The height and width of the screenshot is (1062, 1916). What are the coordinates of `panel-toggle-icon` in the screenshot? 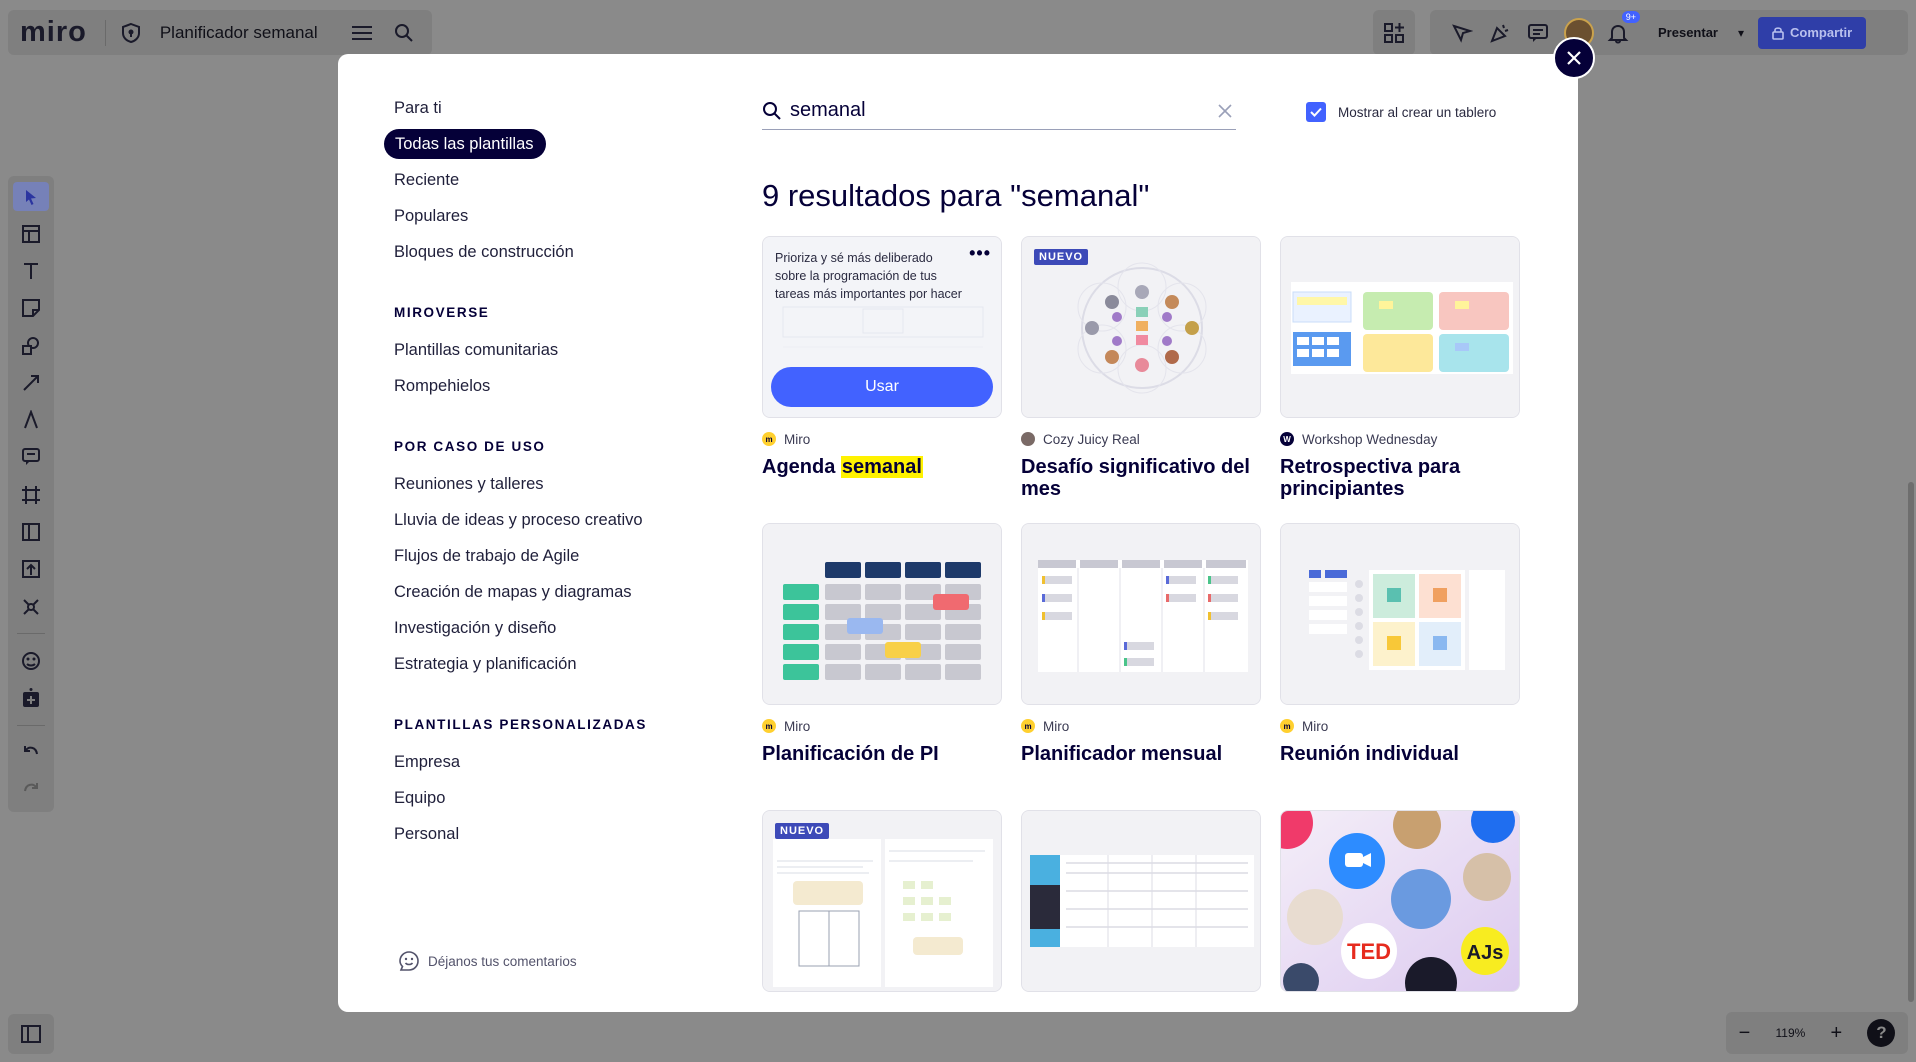 It's located at (31, 1034).